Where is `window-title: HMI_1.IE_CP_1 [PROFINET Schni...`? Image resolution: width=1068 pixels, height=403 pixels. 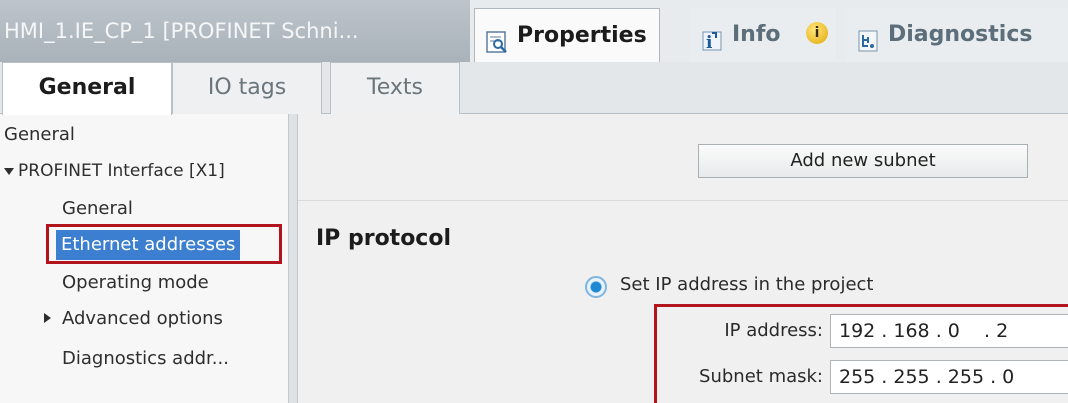
window-title: HMI_1.IE_CP_1 [PROFINET Schni... is located at coordinates (235, 31).